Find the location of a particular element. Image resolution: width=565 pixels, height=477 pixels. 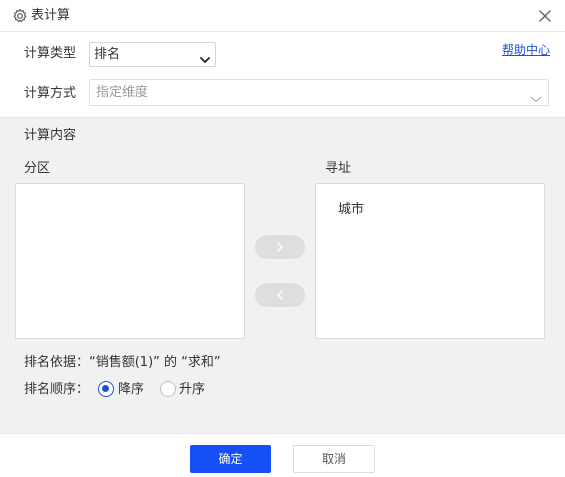

chevron-left-icon is located at coordinates (280, 295).